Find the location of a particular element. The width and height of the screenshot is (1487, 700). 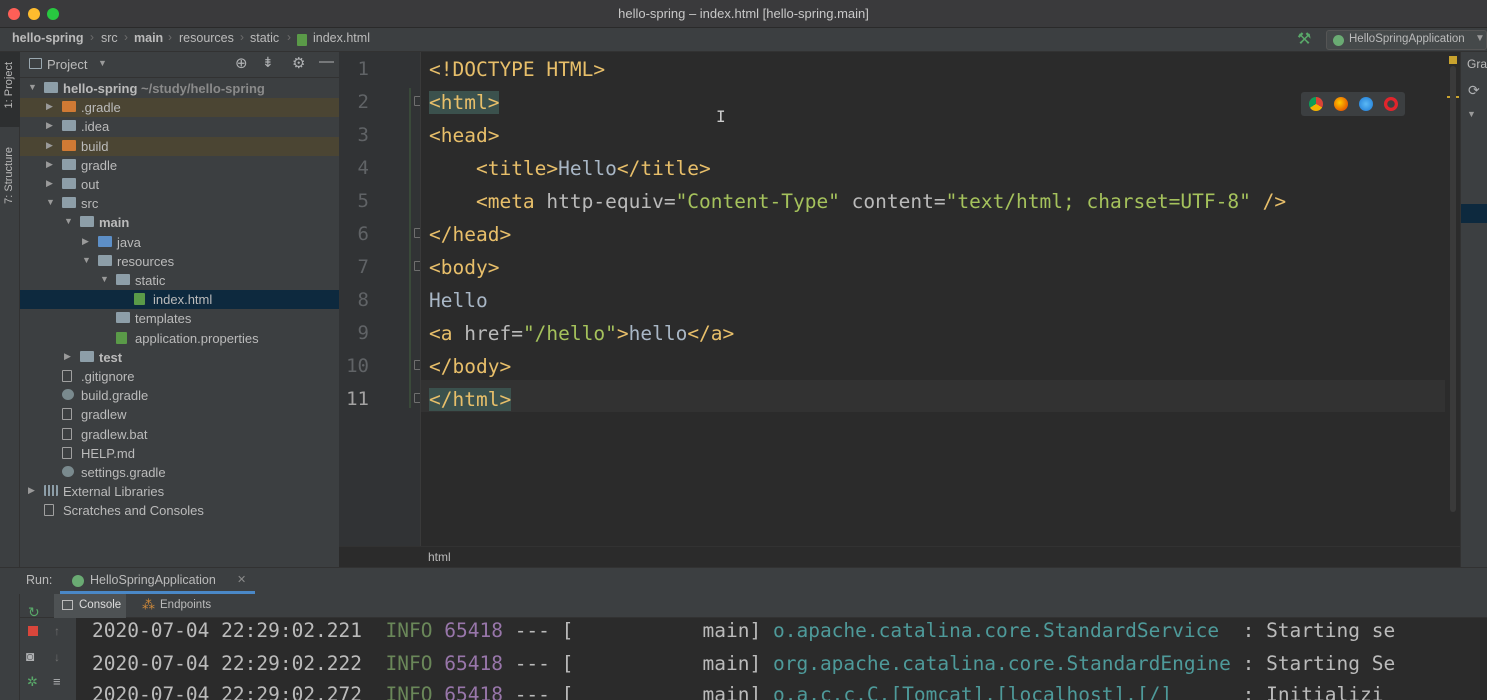

camera-icon: ◙ is located at coordinates (30, 656).